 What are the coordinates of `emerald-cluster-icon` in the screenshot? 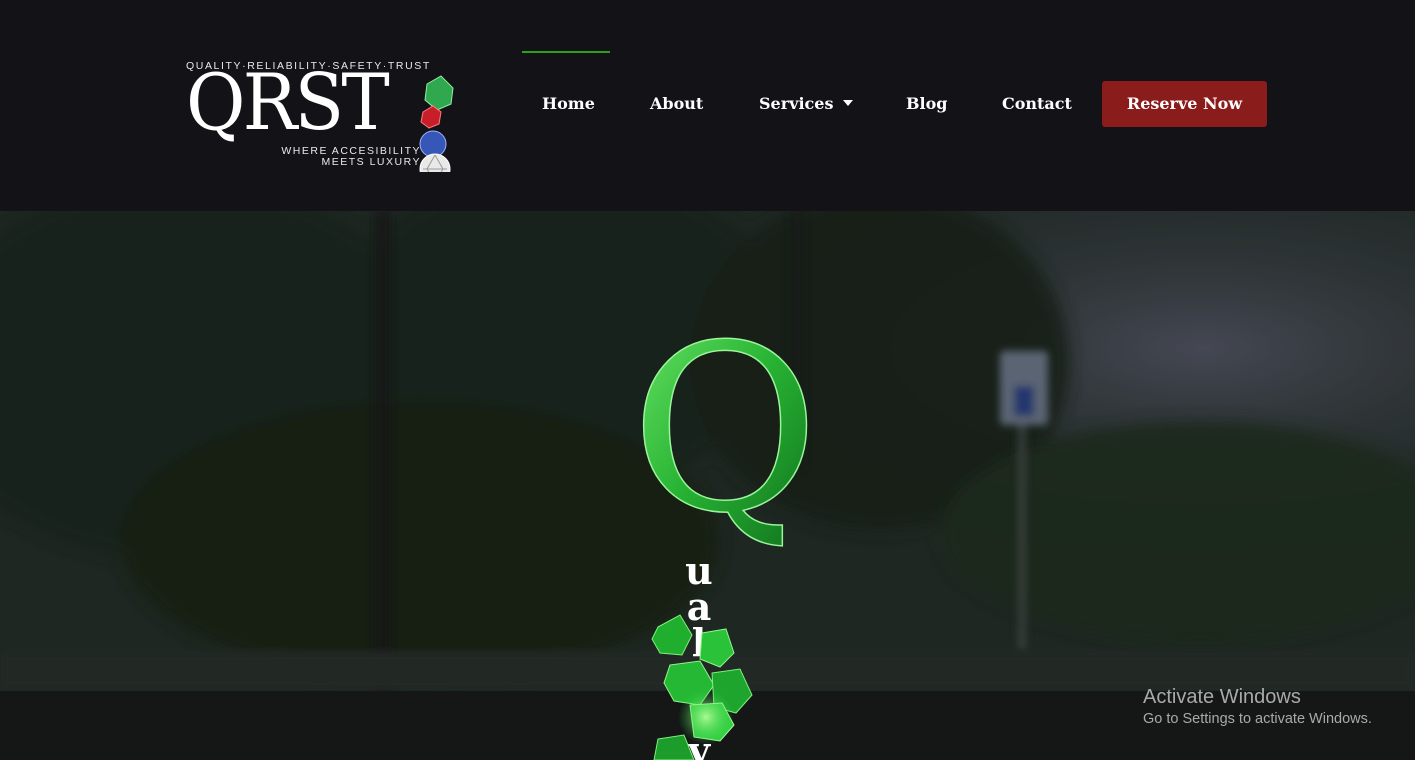 It's located at (702, 687).